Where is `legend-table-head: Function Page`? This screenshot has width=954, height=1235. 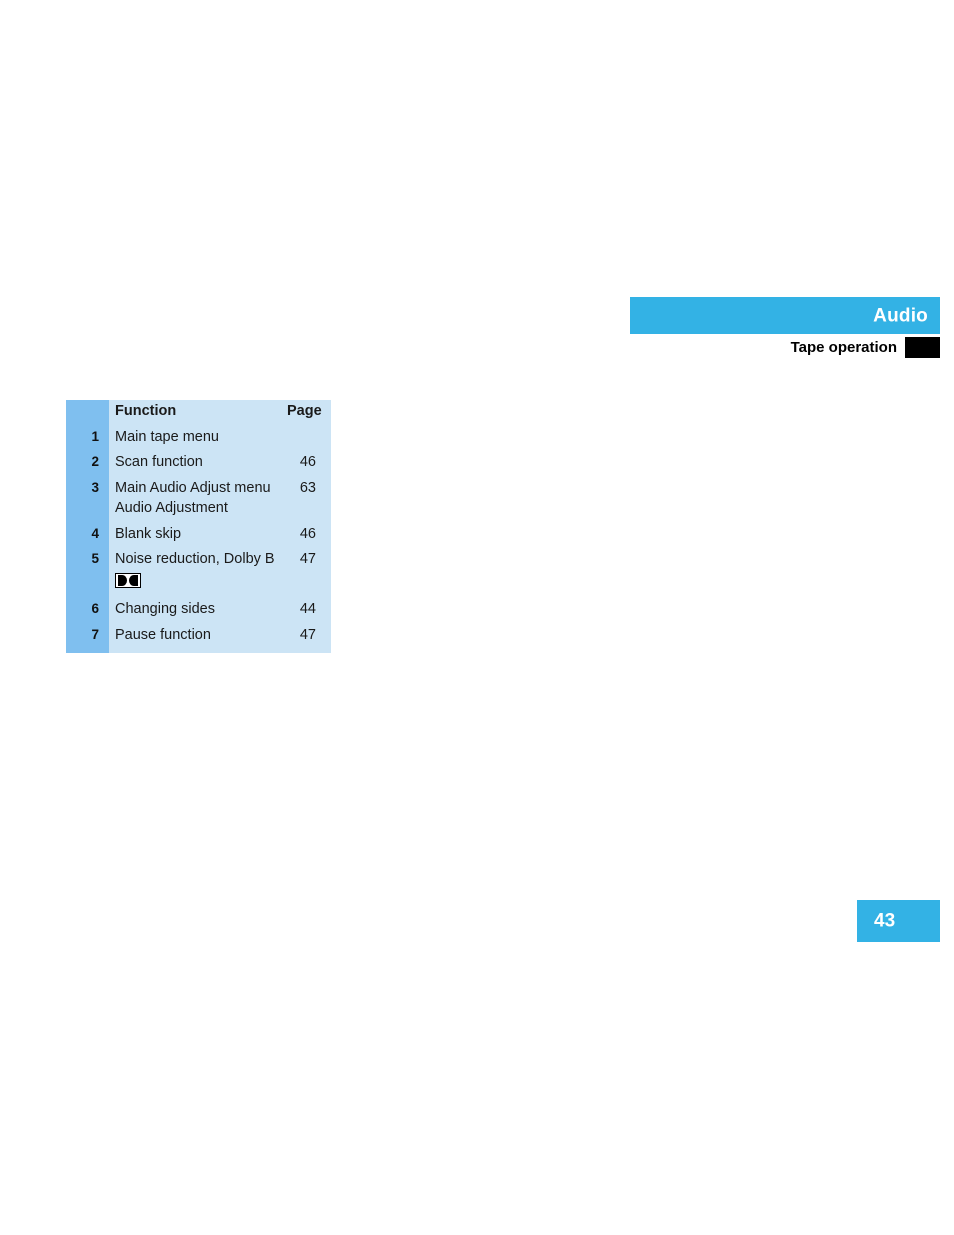 legend-table-head: Function Page is located at coordinates (198, 415).